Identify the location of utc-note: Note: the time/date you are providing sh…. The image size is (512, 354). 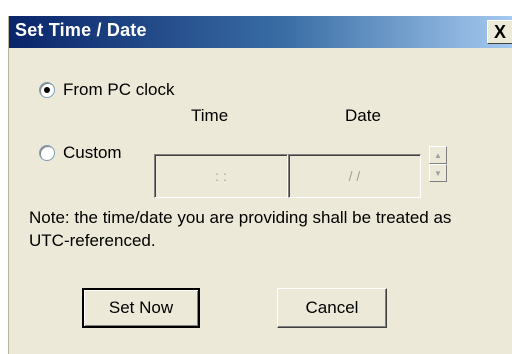
(240, 229).